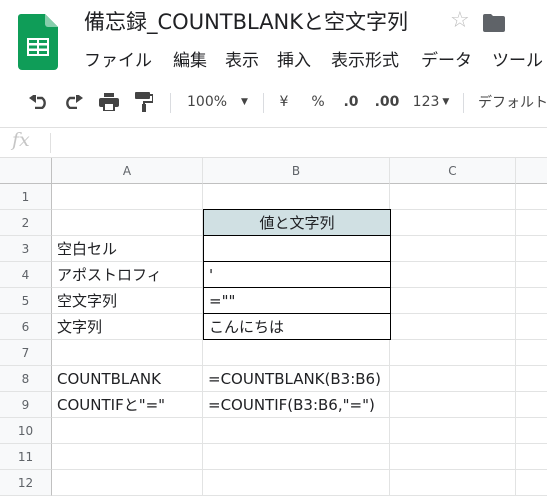  Describe the element at coordinates (26, 249) in the screenshot. I see `row-header-3: 3` at that location.